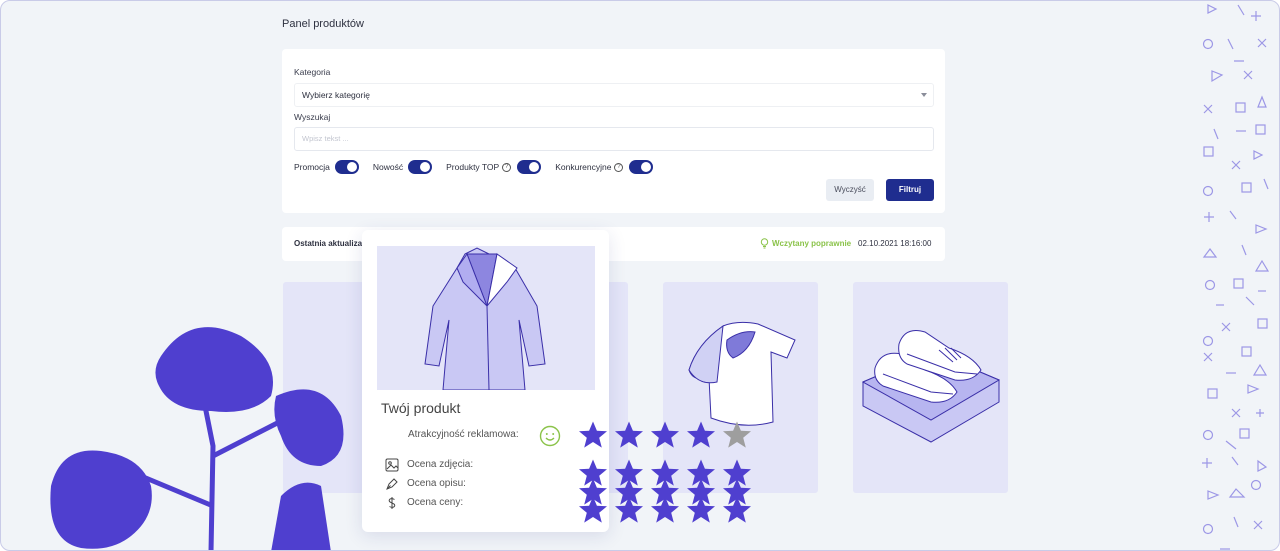 This screenshot has height=551, width=1280. I want to click on page-title: Panel produktów, so click(323, 24).